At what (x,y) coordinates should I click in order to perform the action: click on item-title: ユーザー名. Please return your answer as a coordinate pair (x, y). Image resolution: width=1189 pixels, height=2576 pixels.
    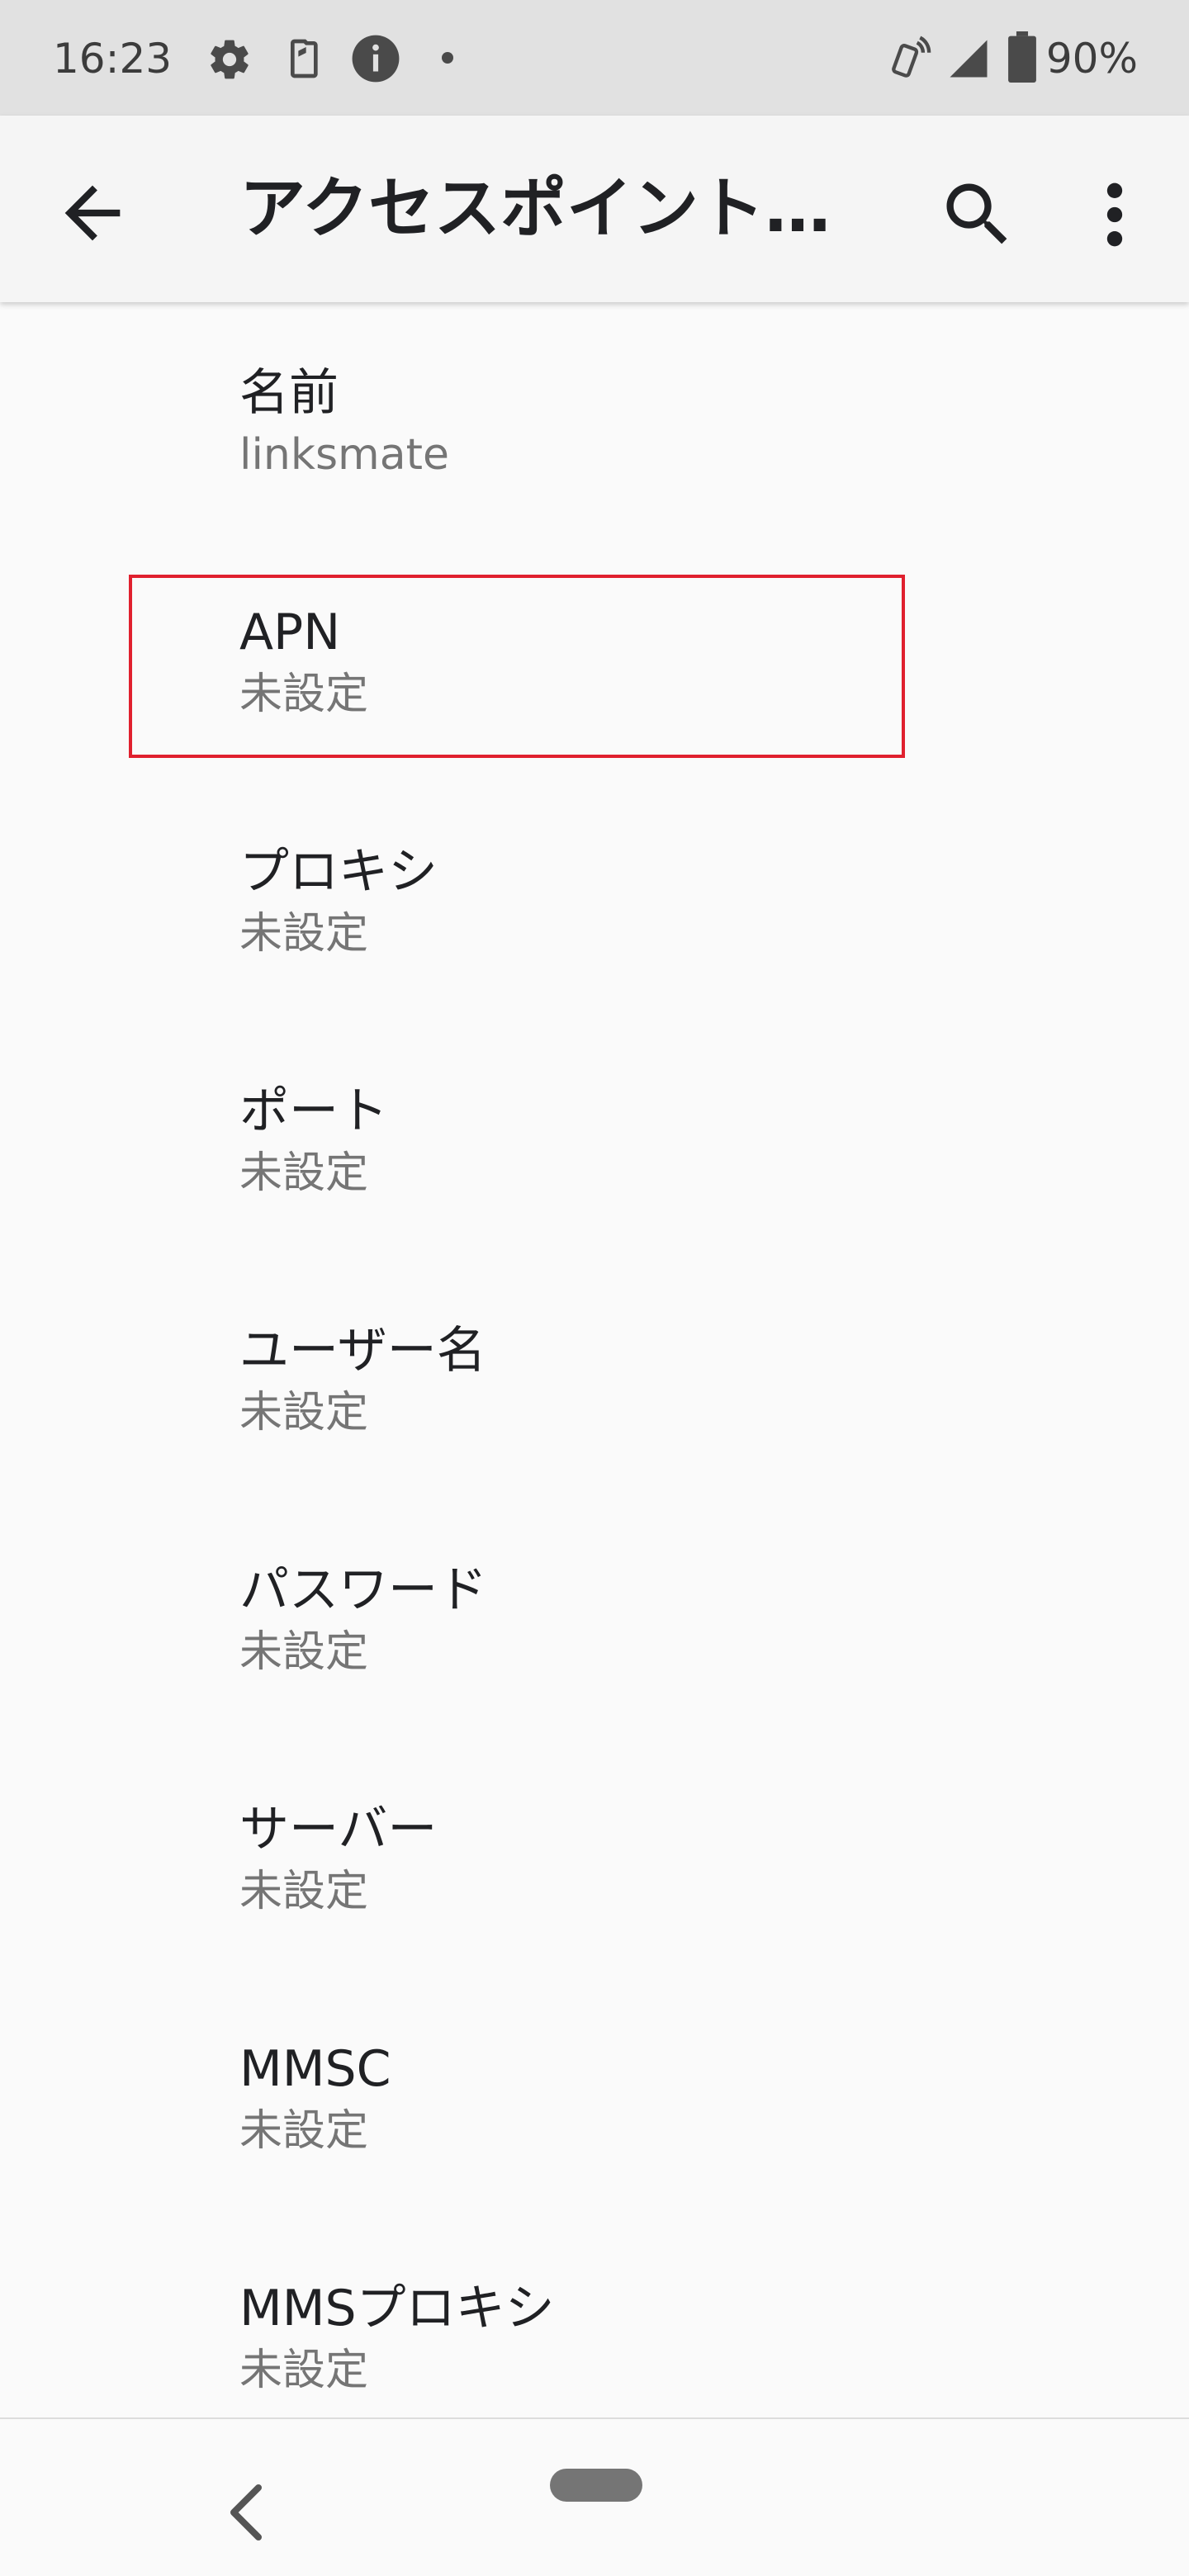
    Looking at the image, I should click on (362, 1351).